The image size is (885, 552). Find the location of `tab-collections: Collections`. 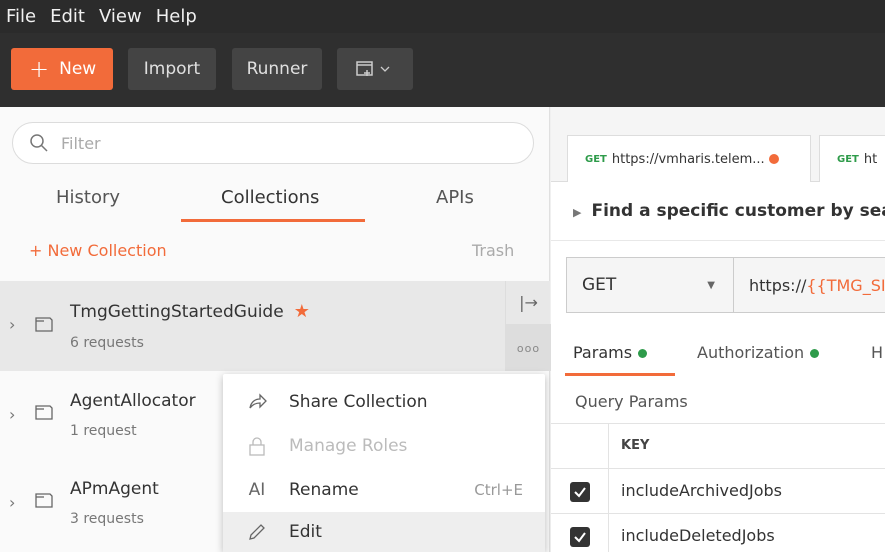

tab-collections: Collections is located at coordinates (270, 197).